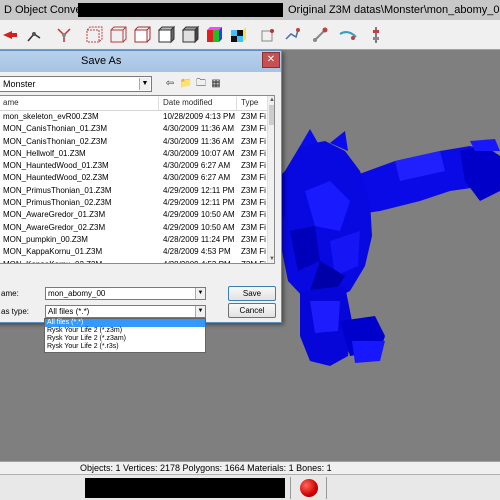 Image resolution: width=500 pixels, height=500 pixels. Describe the element at coordinates (69, 311) in the screenshot. I see `file-type-value: All files (*.*)` at that location.